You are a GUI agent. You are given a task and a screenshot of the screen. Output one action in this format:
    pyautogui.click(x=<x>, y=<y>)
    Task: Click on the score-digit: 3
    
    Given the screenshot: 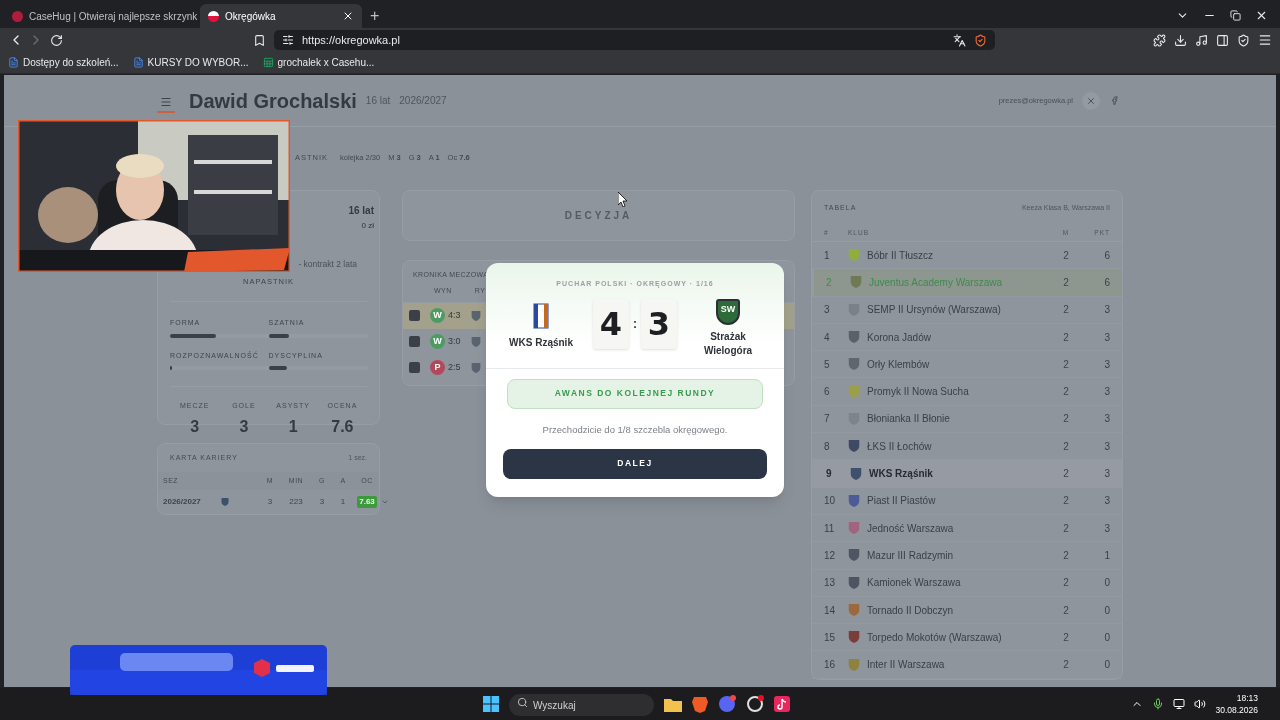 What is the action you would take?
    pyautogui.click(x=659, y=323)
    